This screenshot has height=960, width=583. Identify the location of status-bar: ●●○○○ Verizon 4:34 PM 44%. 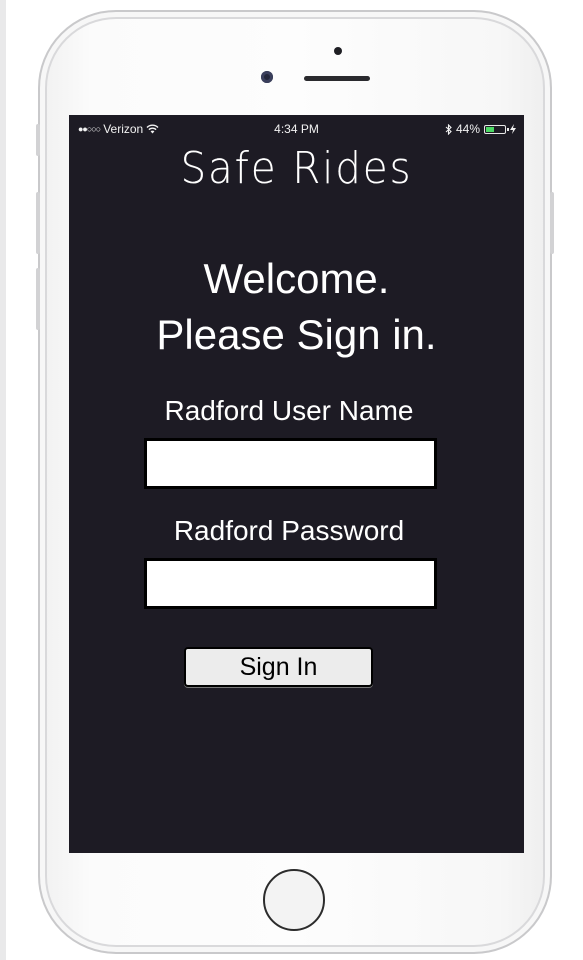
(296, 128).